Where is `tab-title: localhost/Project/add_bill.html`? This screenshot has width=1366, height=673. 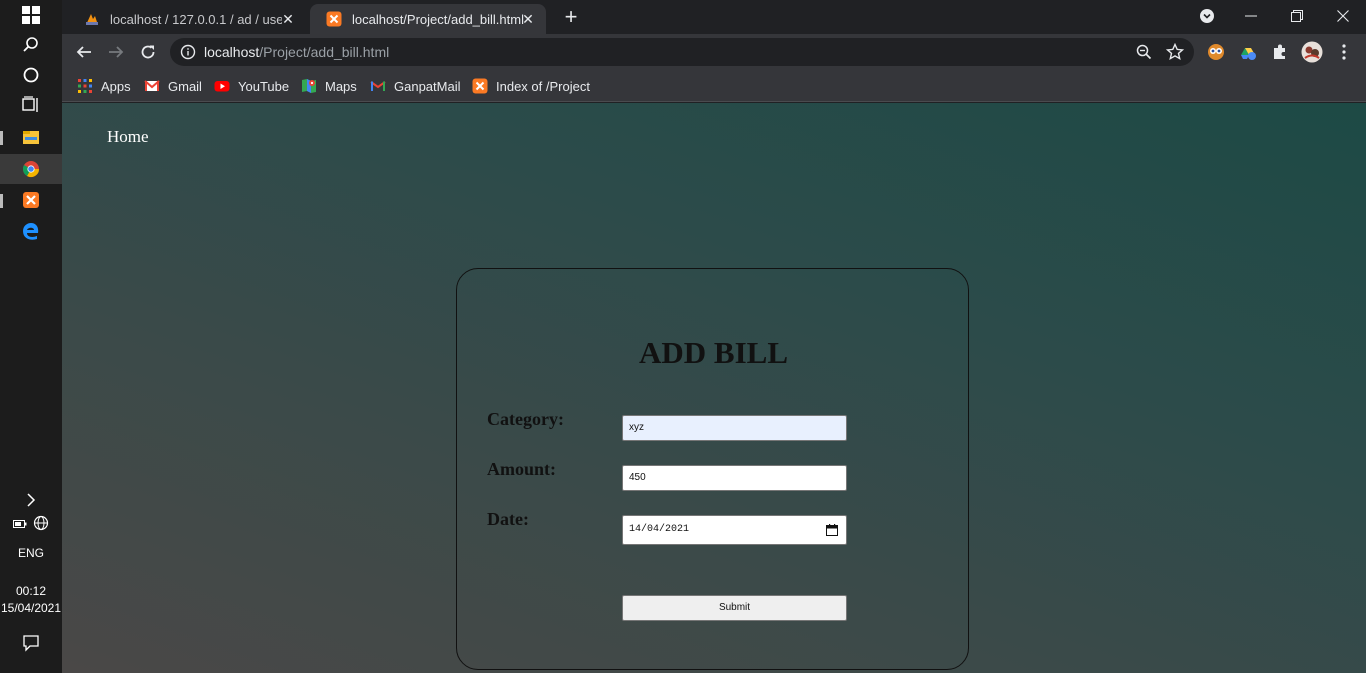
tab-title: localhost/Project/add_bill.html is located at coordinates (438, 19).